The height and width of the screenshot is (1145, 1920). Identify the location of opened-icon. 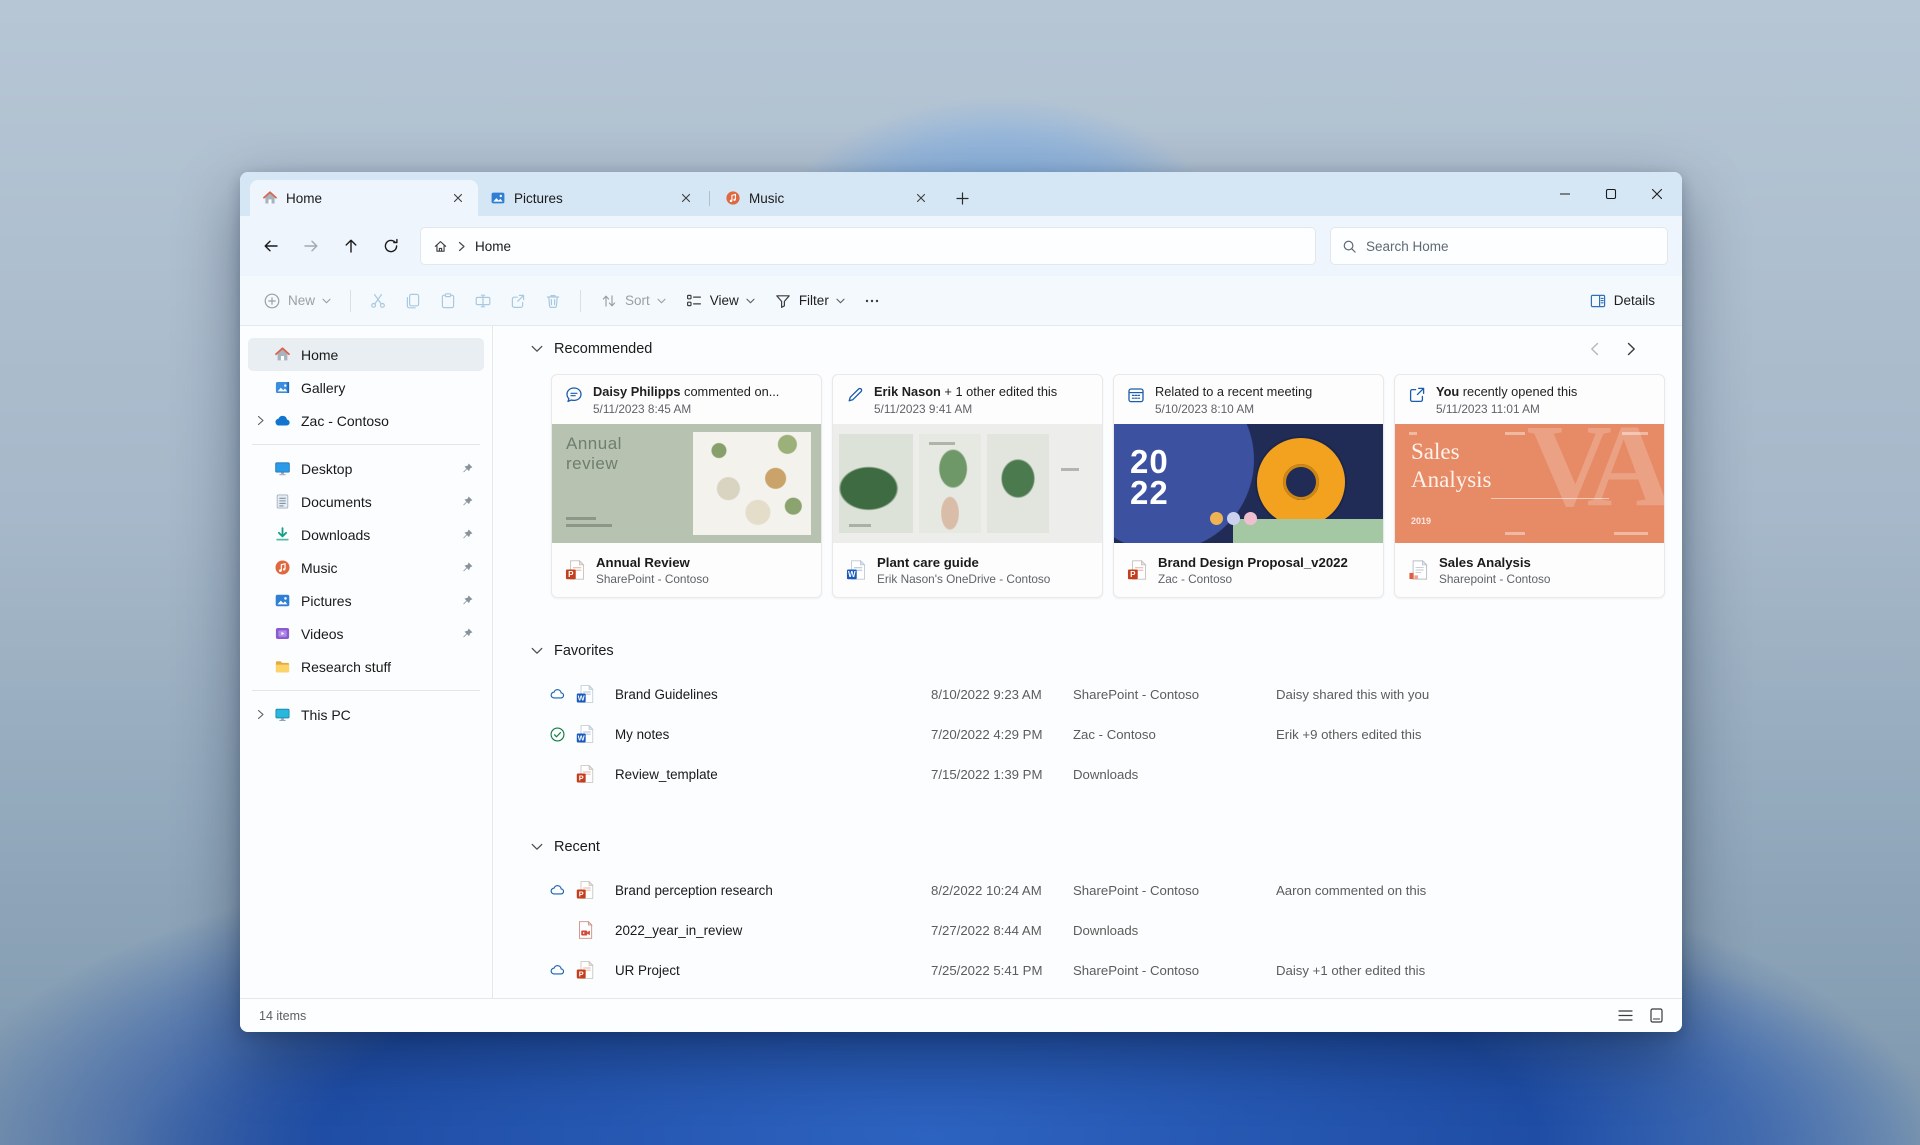
(1417, 404).